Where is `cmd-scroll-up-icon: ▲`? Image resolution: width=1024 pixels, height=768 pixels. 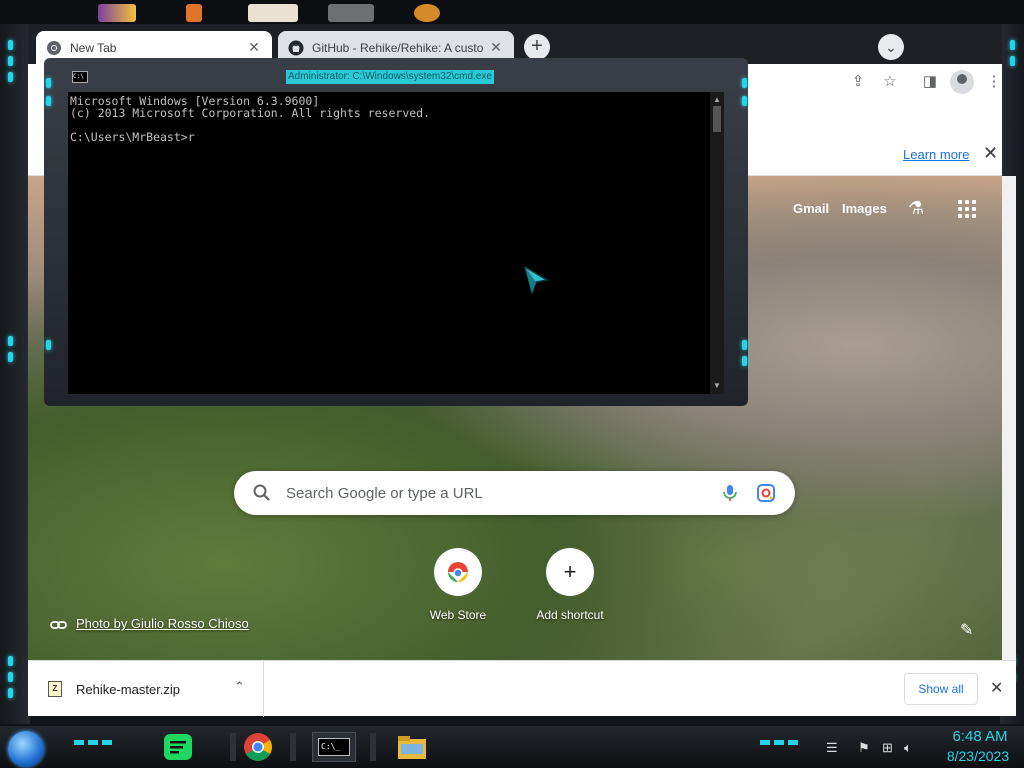 cmd-scroll-up-icon: ▲ is located at coordinates (717, 100).